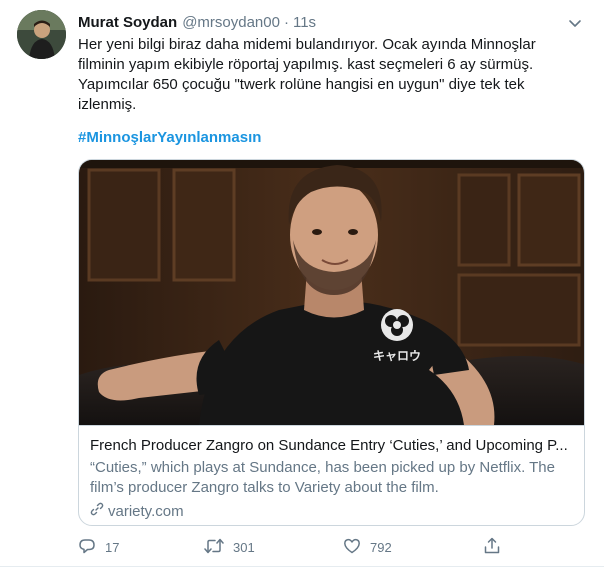  What do you see at coordinates (304, 22) in the screenshot?
I see `tweet-time: 11s` at bounding box center [304, 22].